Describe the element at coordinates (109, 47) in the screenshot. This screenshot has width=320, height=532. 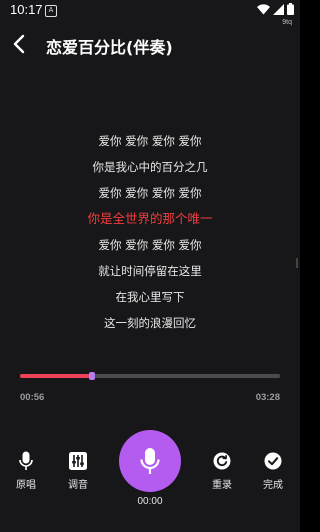
I see `page-title: 恋爱百分比(伴奏)` at that location.